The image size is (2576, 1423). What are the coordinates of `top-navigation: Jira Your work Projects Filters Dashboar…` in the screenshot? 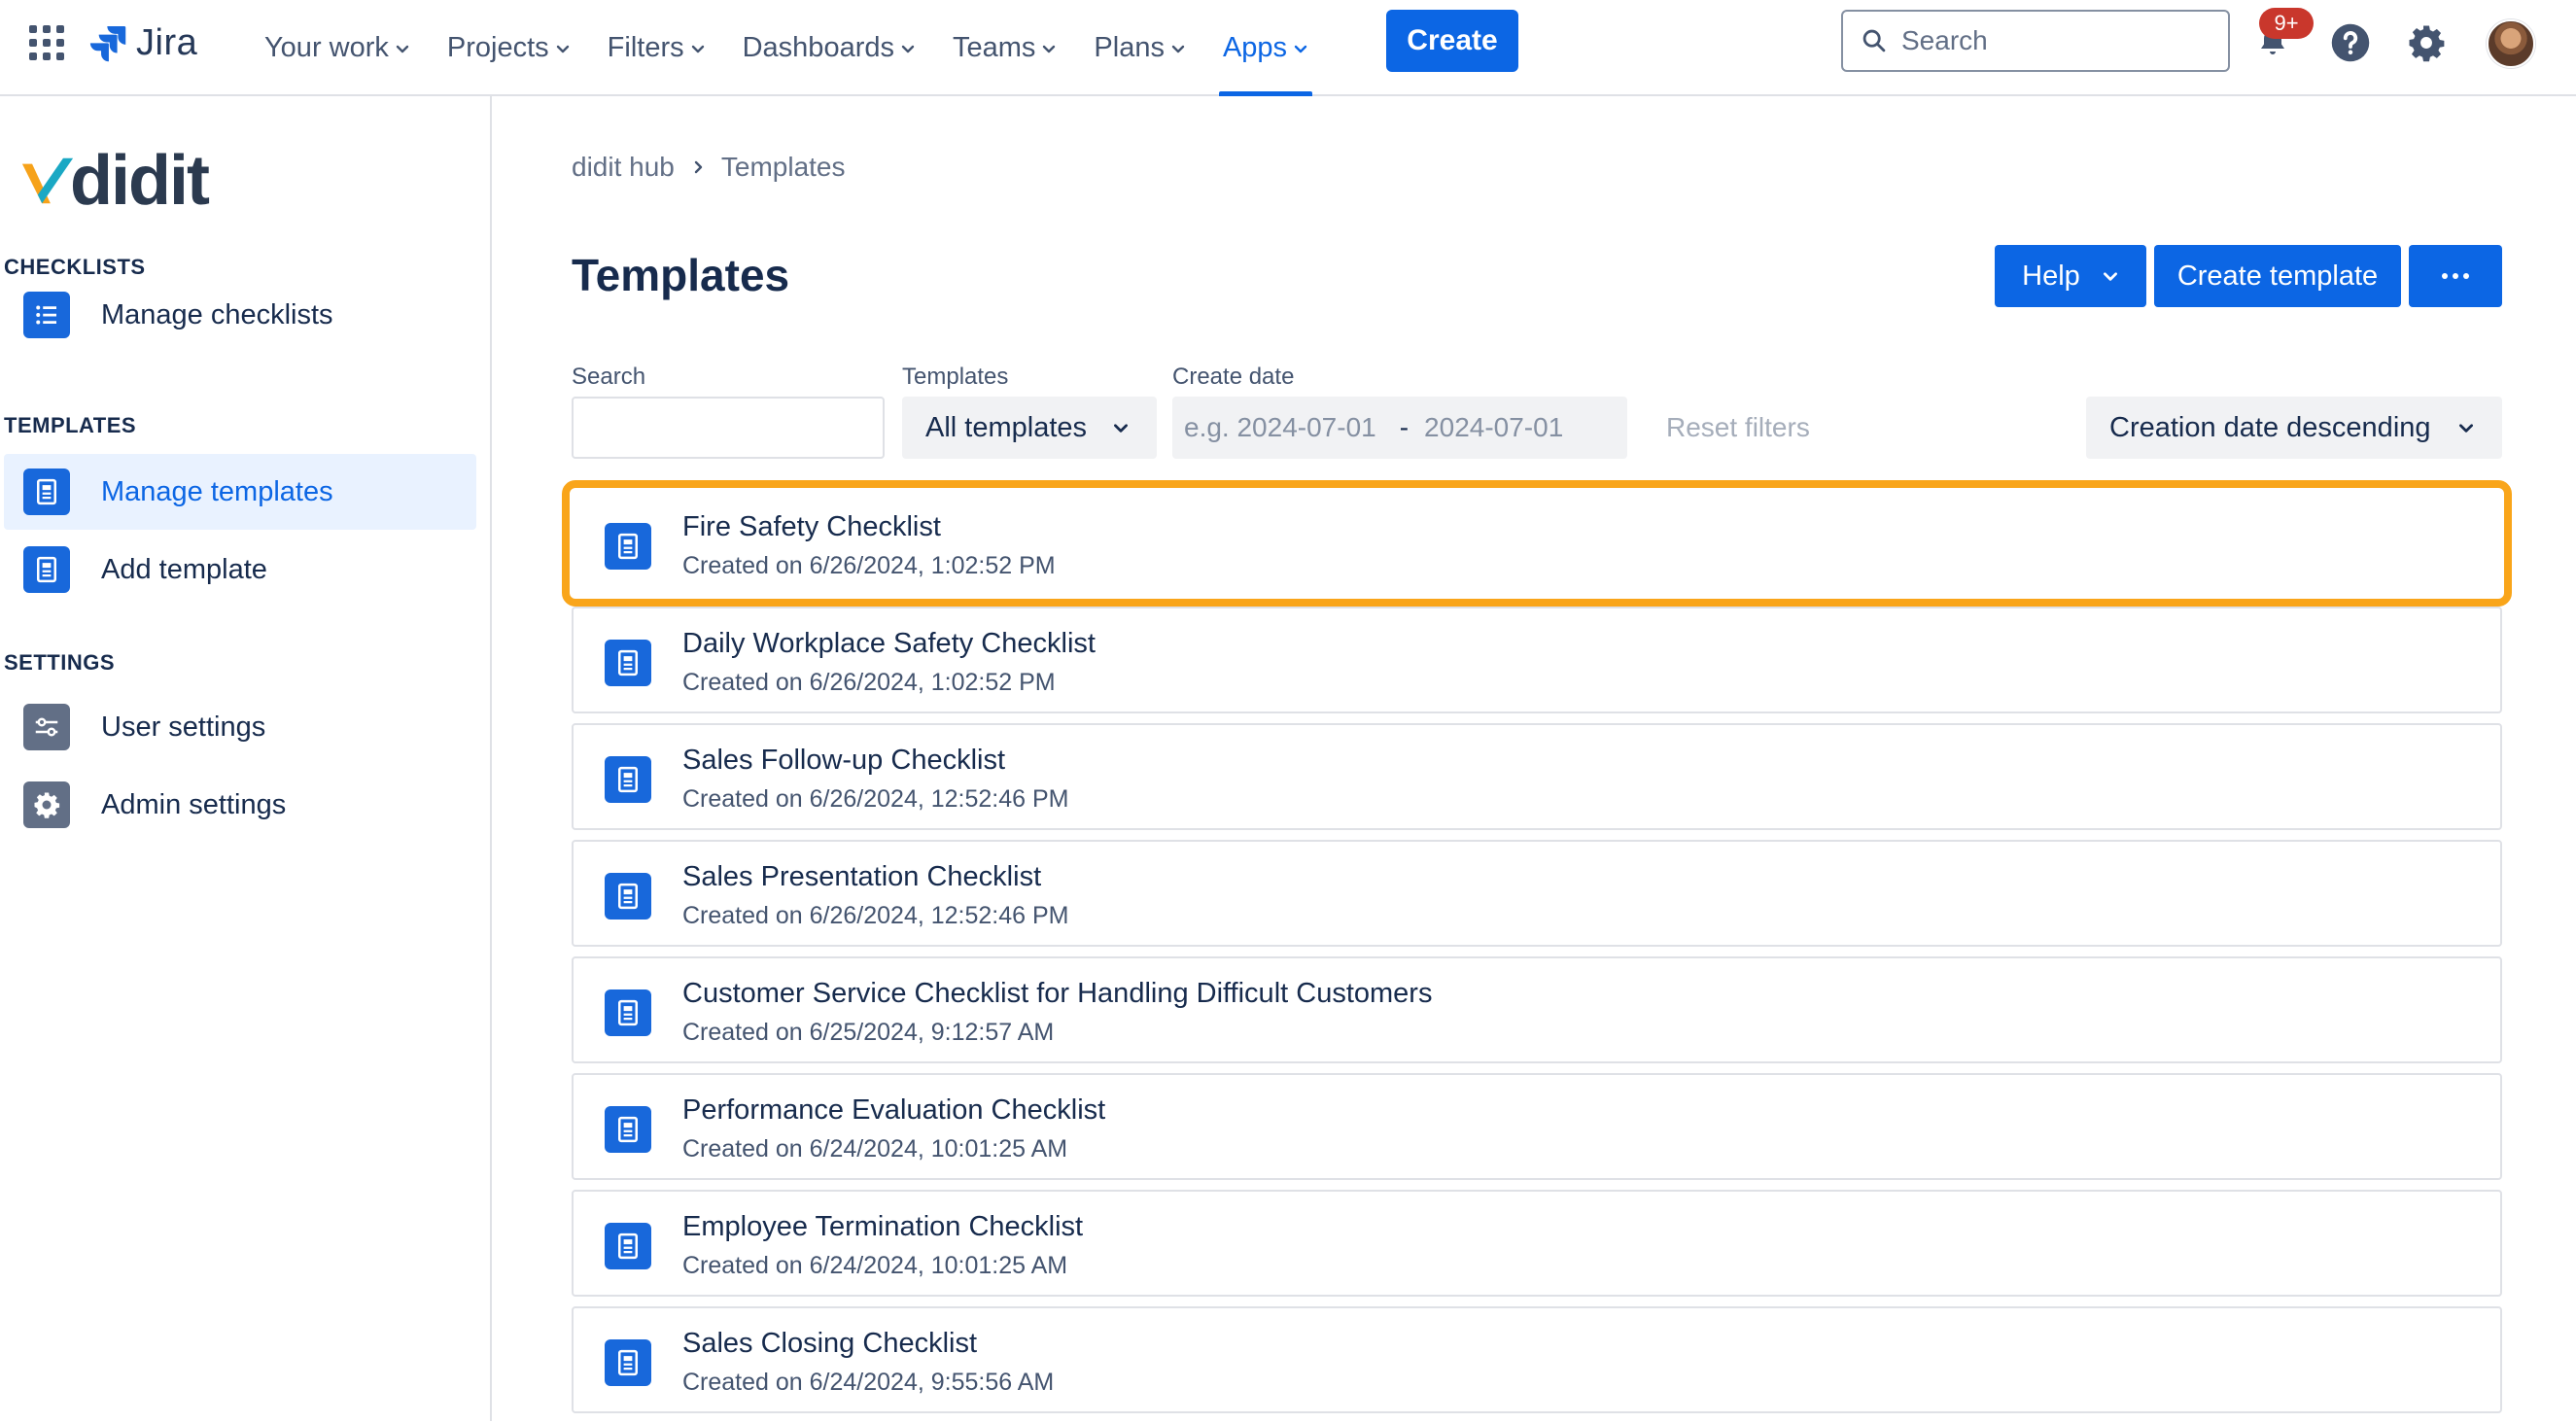 It's located at (1288, 48).